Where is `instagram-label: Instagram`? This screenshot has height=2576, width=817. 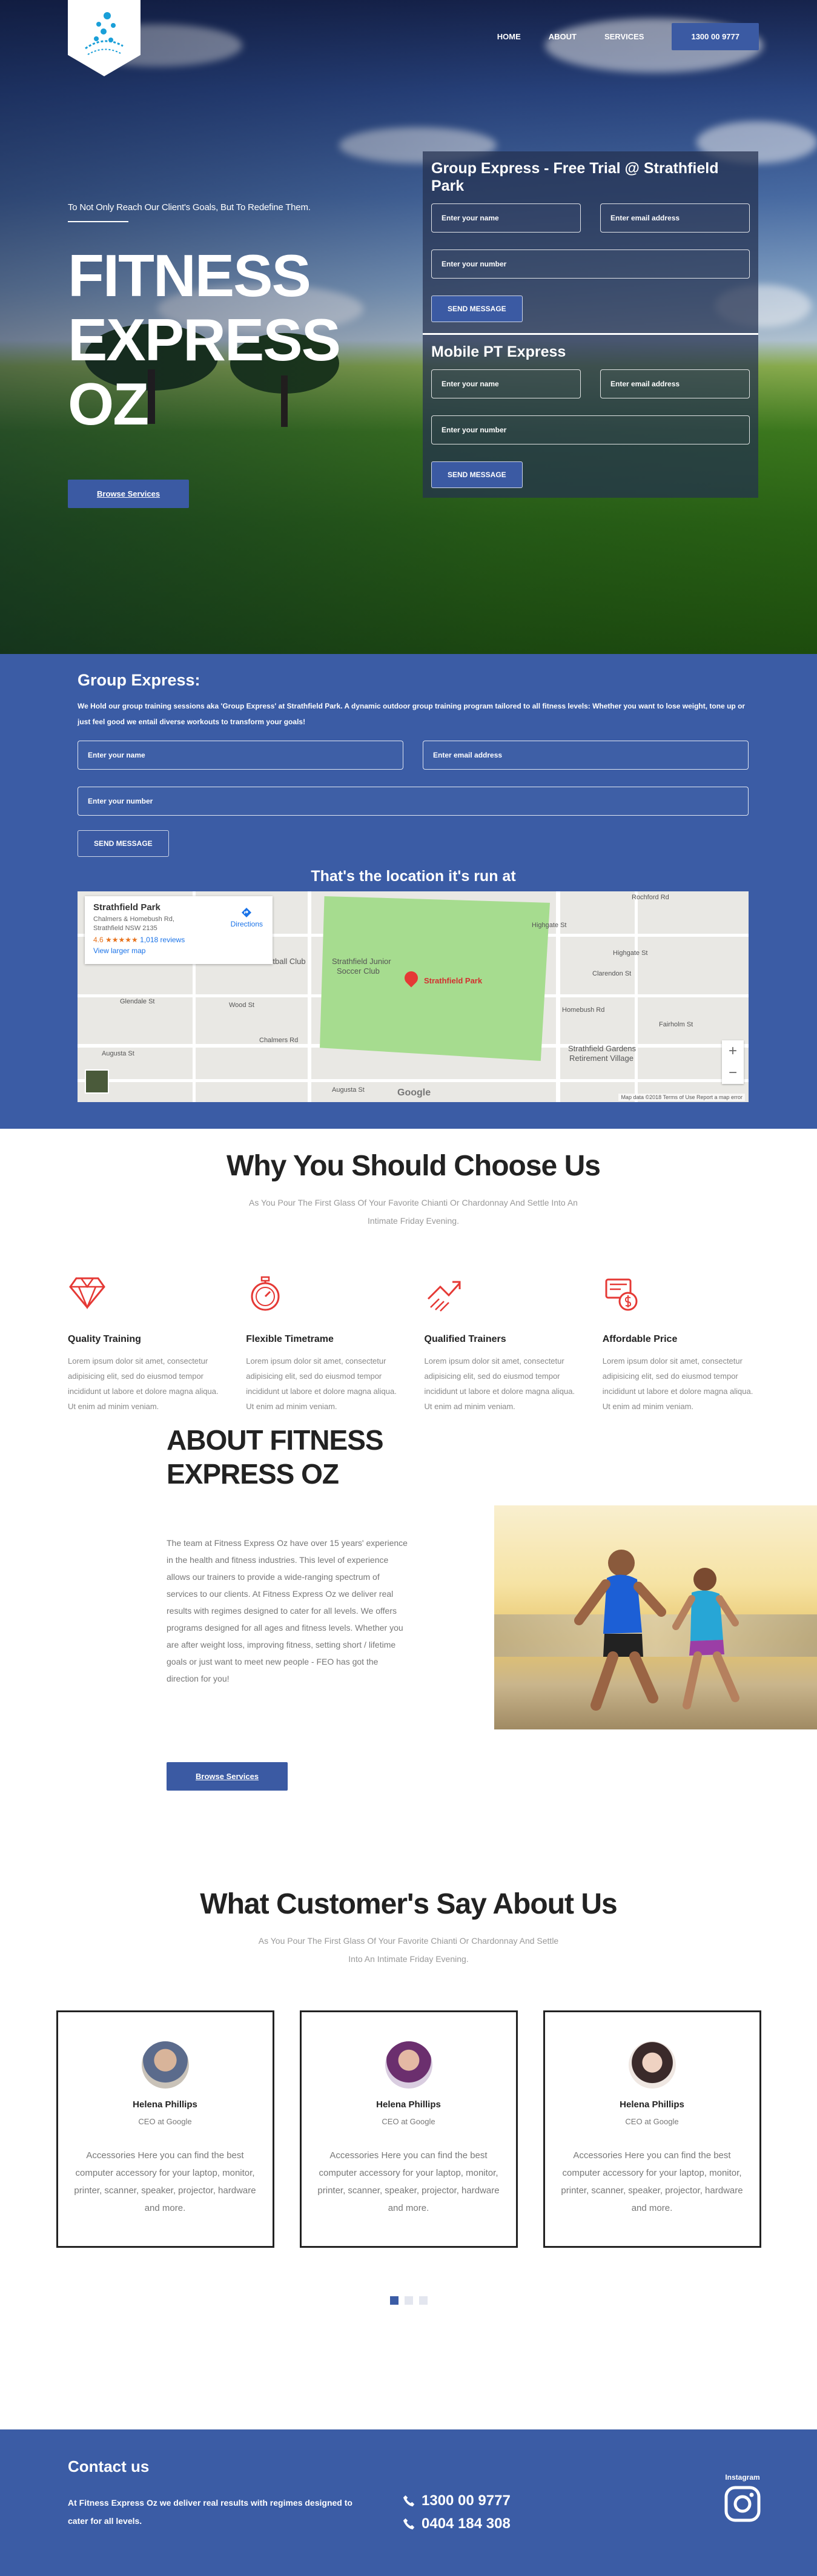
instagram-label: Instagram is located at coordinates (742, 2477).